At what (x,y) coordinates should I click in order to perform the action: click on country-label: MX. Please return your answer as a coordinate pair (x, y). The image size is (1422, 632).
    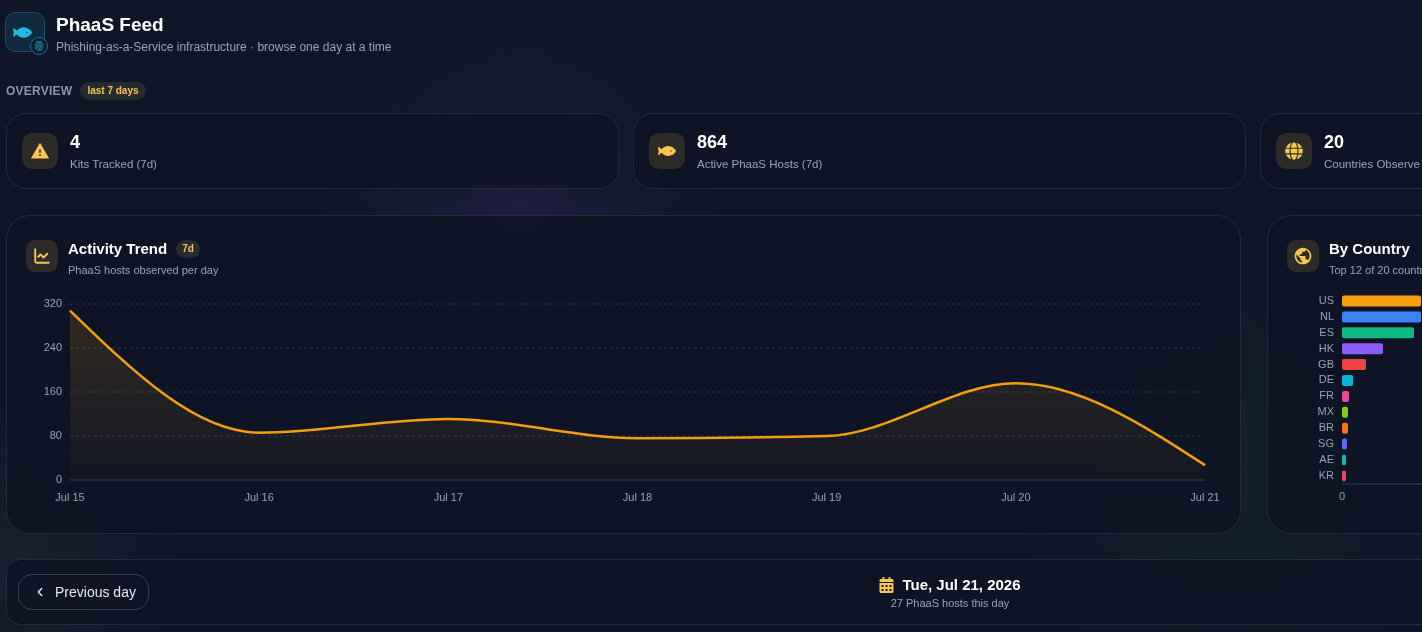
    Looking at the image, I should click on (1325, 411).